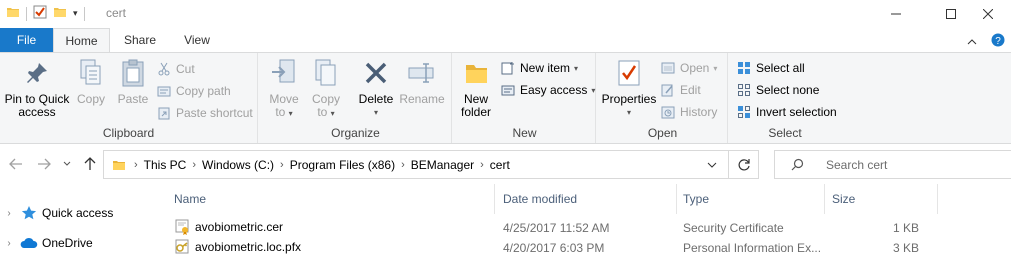  What do you see at coordinates (203, 91) in the screenshot?
I see `copy-path-label: Copy path` at bounding box center [203, 91].